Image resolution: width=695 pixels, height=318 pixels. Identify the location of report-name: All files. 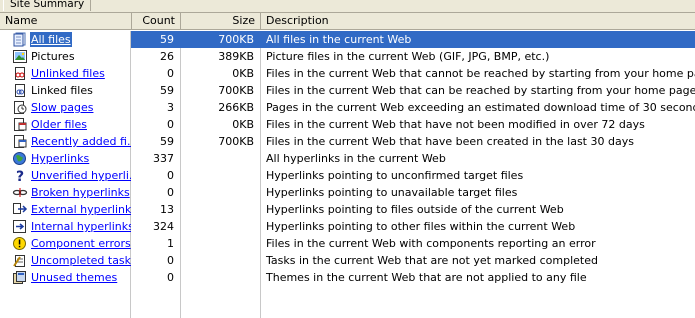
(51, 39).